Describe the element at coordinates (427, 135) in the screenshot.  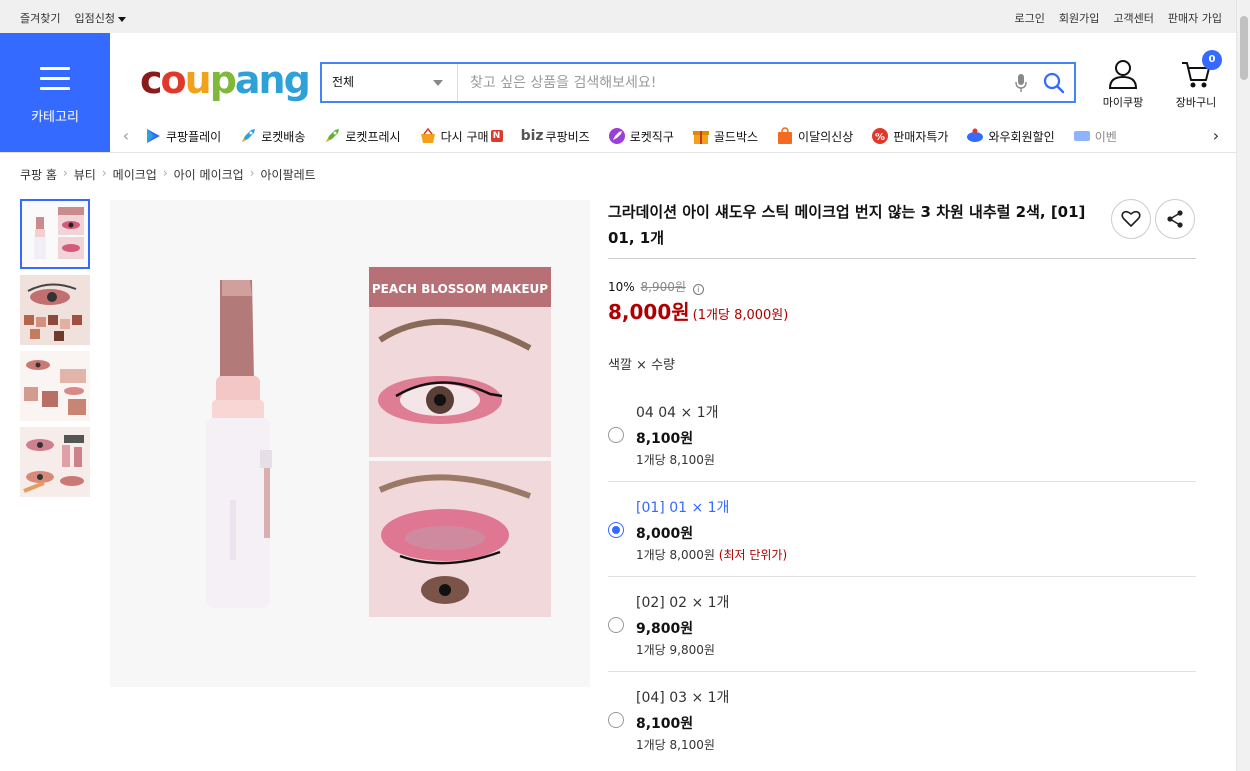
I see `basket-icon` at that location.